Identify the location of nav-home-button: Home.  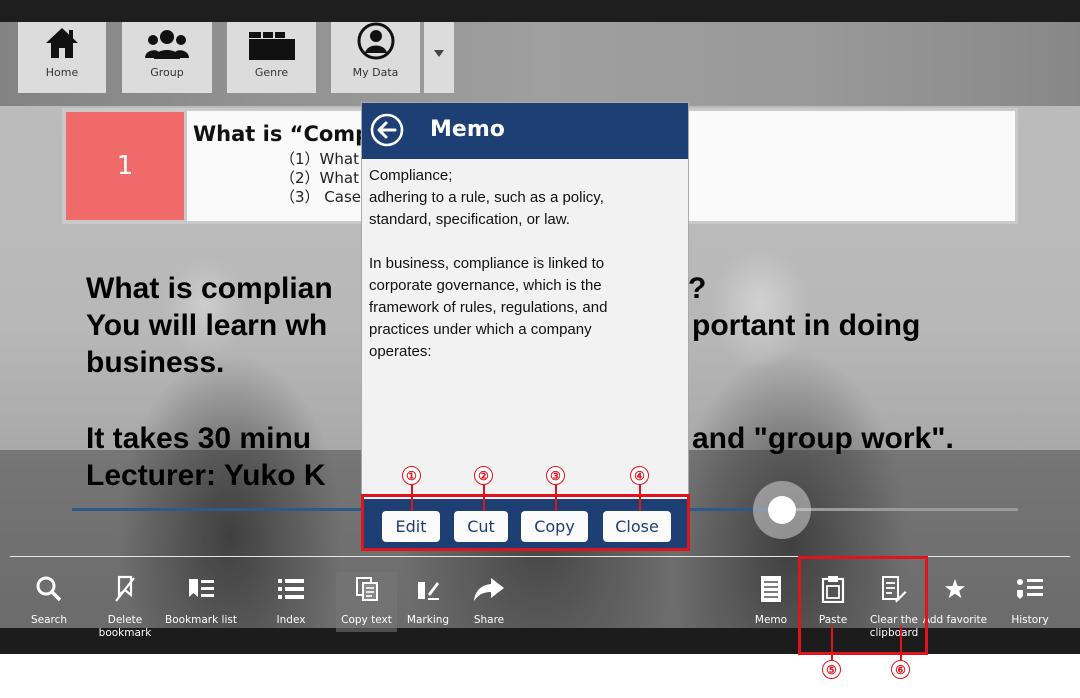
(62, 57).